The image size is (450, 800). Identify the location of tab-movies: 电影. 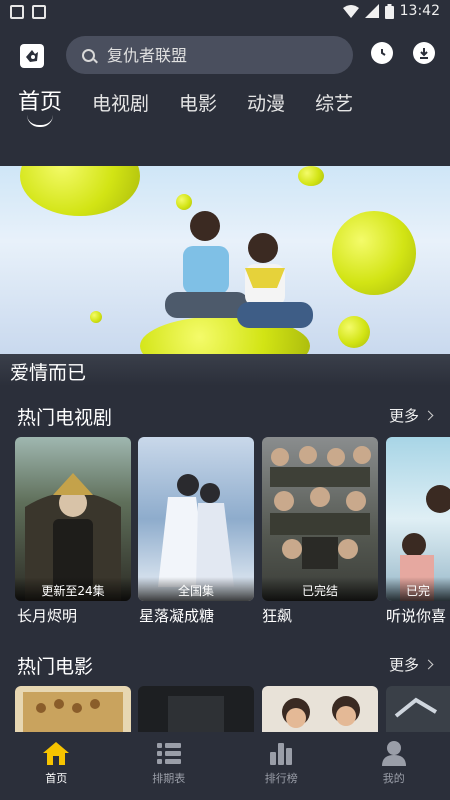
(198, 102).